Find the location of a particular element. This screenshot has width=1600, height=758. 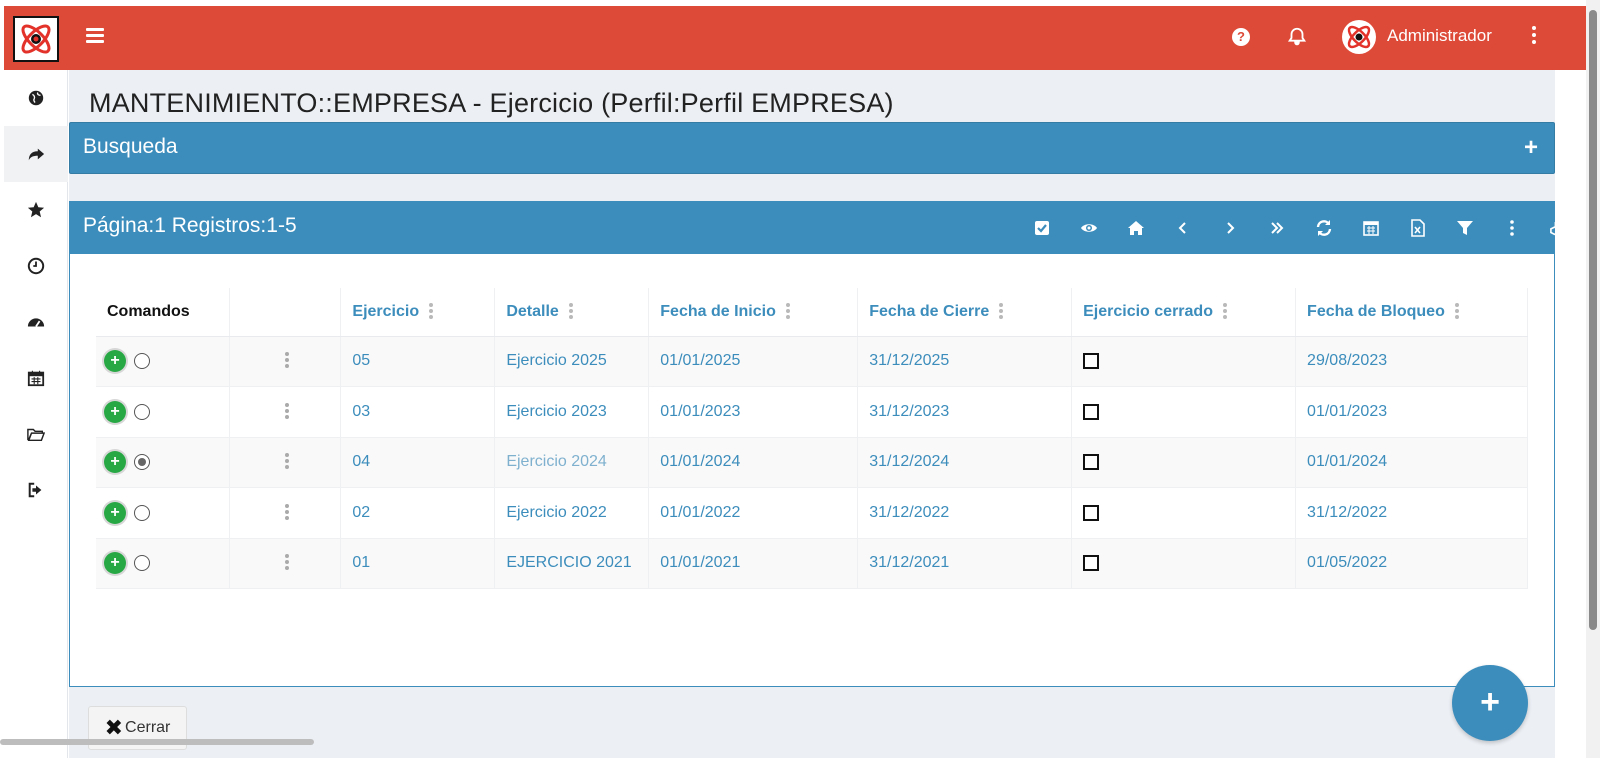

sidebar-item-history is located at coordinates (36, 266).